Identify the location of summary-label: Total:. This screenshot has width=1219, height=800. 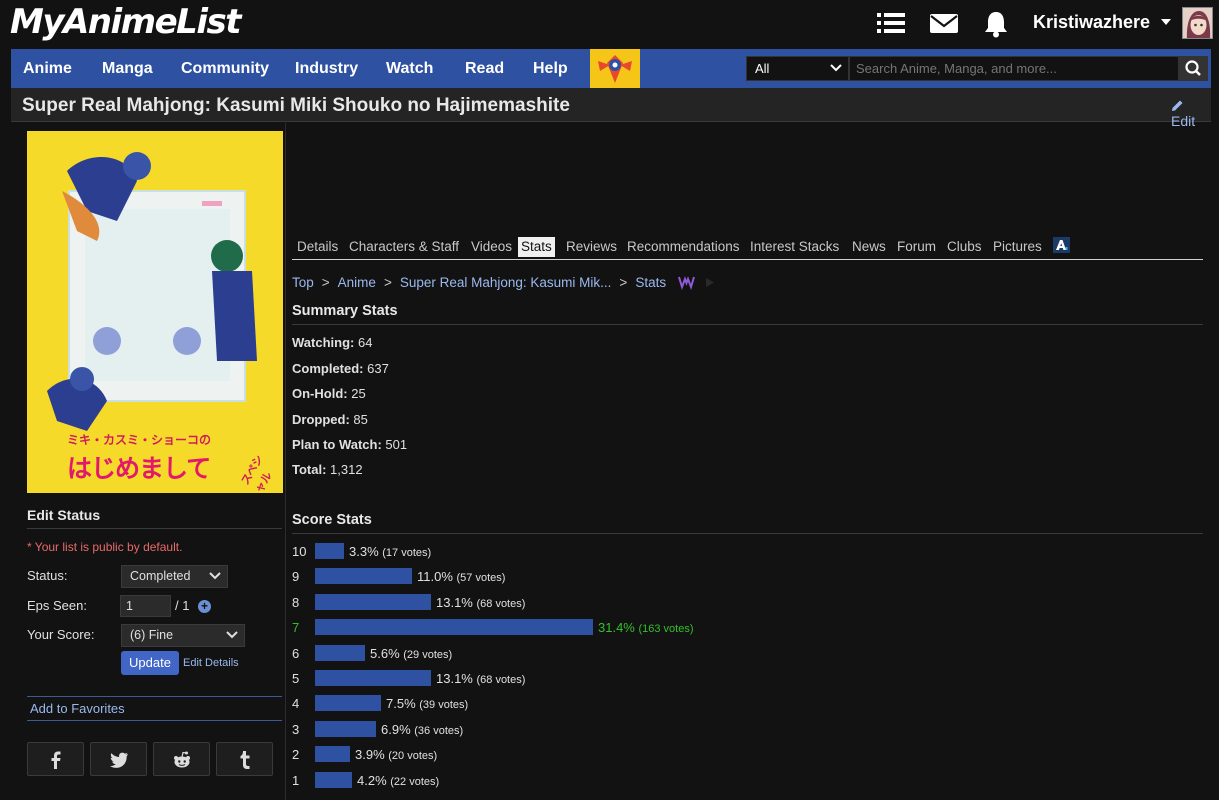
(309, 469).